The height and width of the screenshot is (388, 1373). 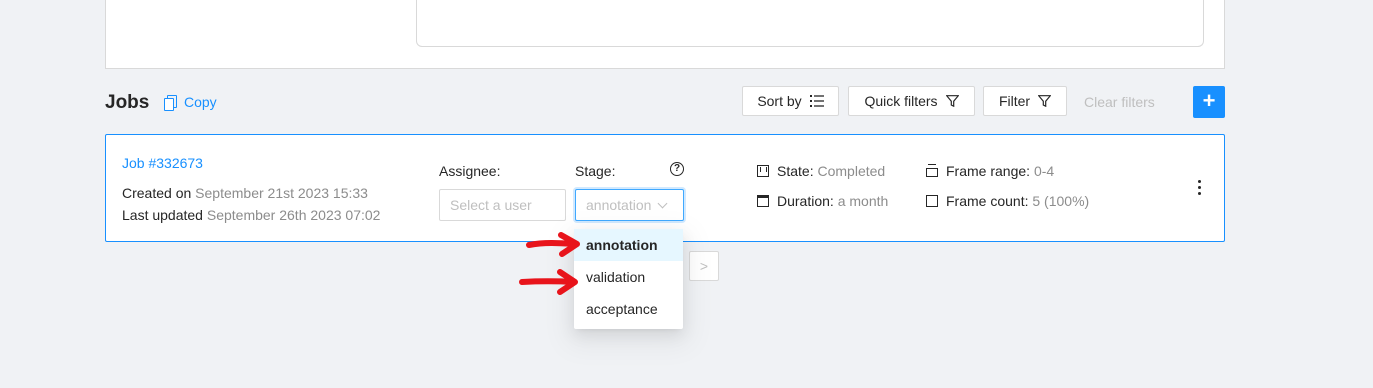 I want to click on updated-label: Last updated, so click(x=162, y=215).